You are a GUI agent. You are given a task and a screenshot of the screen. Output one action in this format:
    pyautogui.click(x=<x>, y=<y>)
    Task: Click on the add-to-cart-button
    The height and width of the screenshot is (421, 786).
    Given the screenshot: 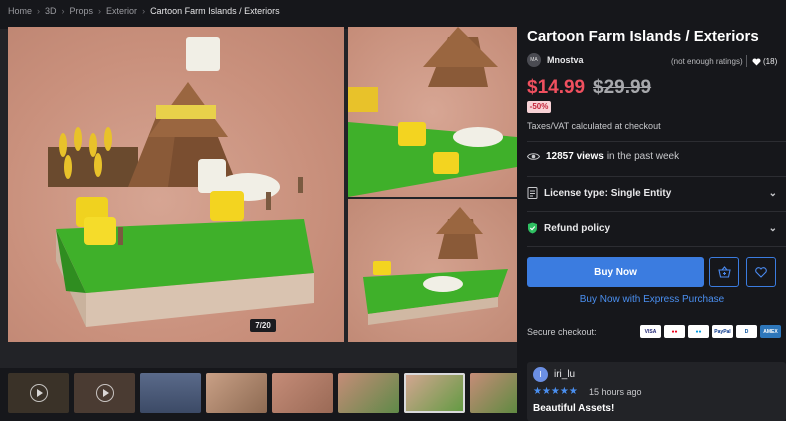 What is the action you would take?
    pyautogui.click(x=724, y=272)
    